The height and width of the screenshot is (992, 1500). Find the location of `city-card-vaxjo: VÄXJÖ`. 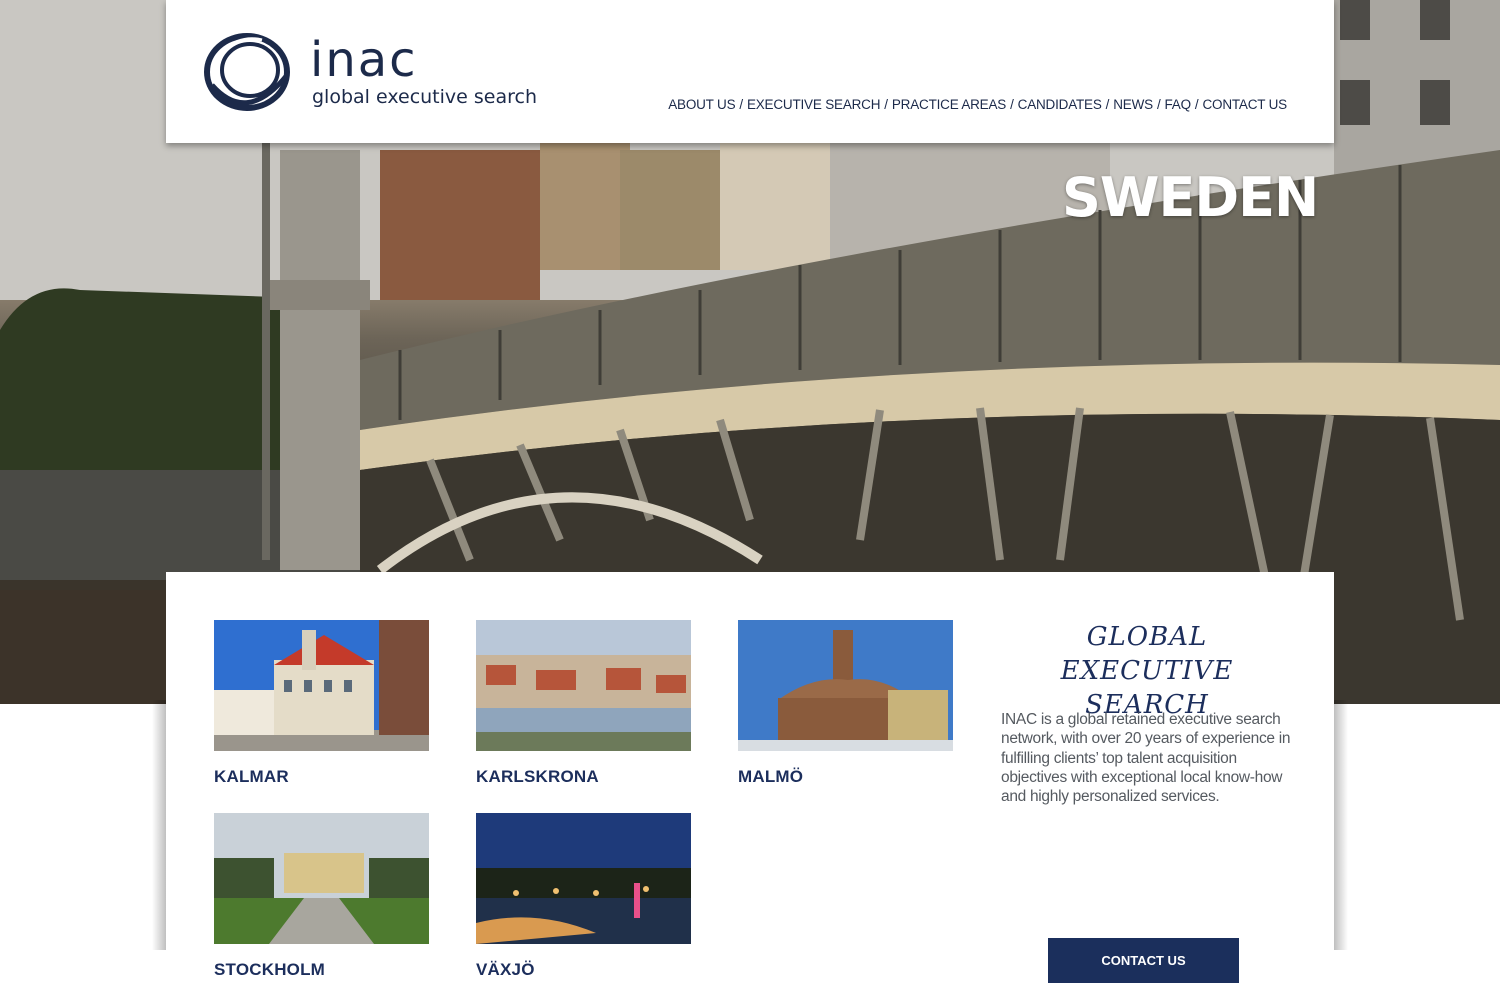

city-card-vaxjo: VÄXJÖ is located at coordinates (583, 896).